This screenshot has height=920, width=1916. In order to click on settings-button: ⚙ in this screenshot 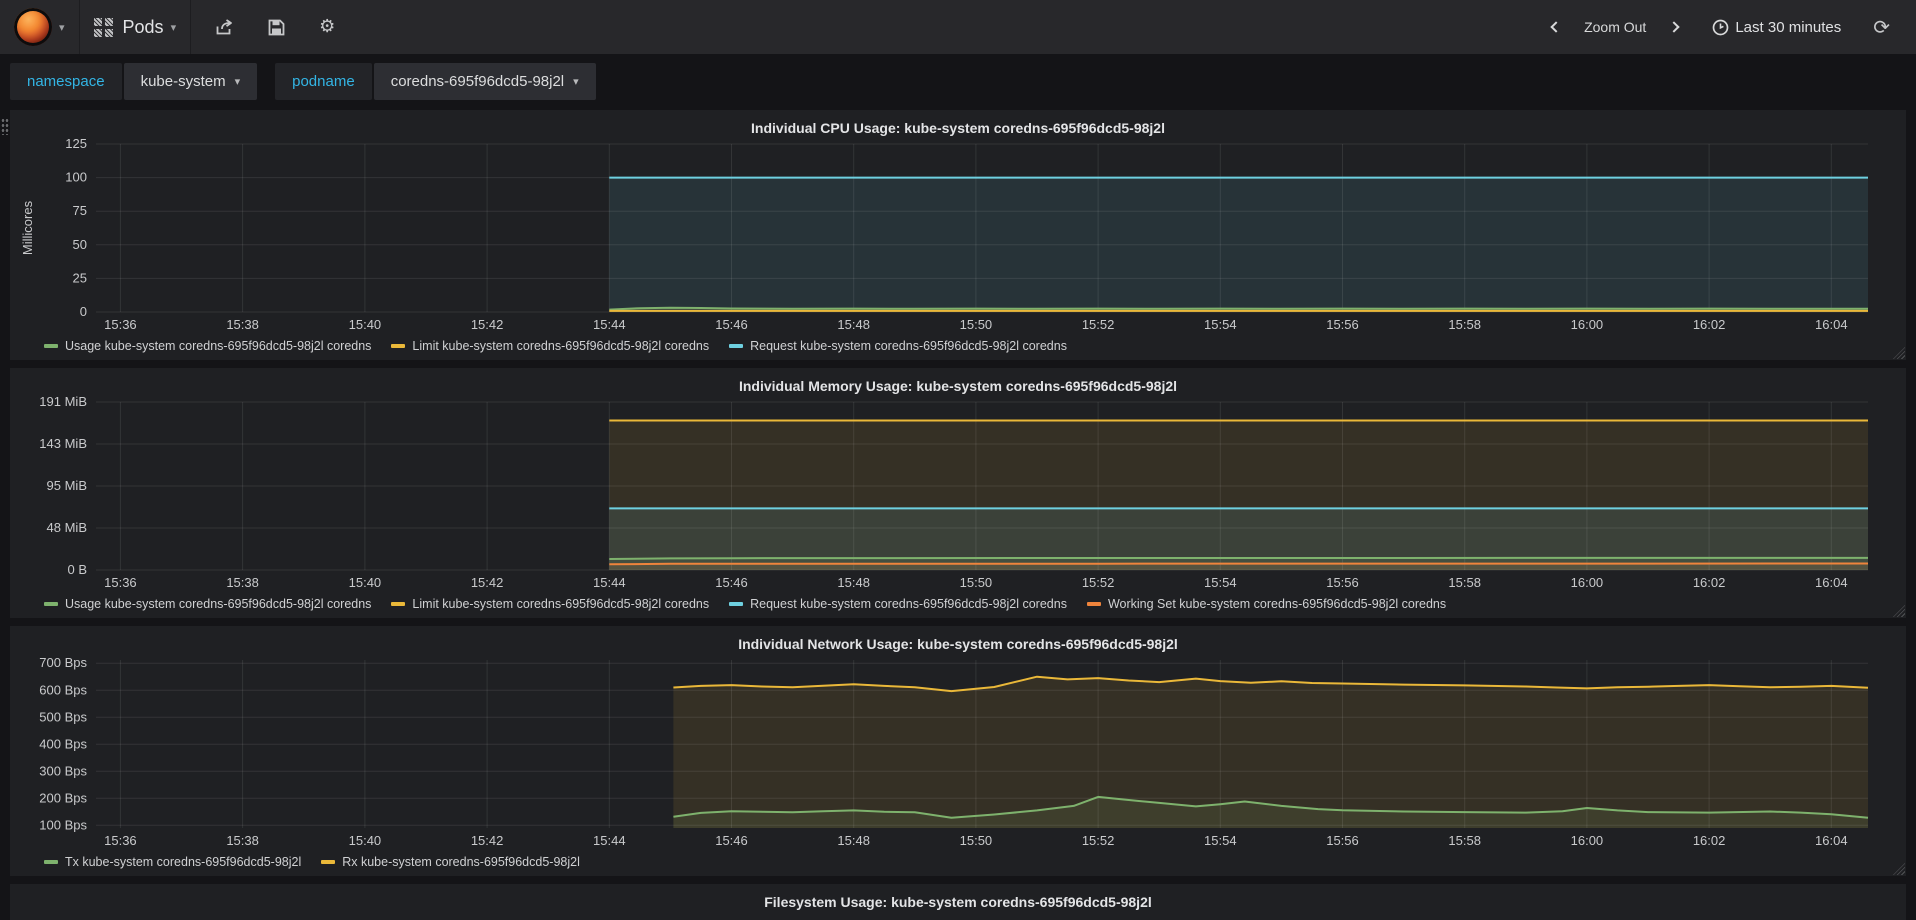, I will do `click(327, 27)`.